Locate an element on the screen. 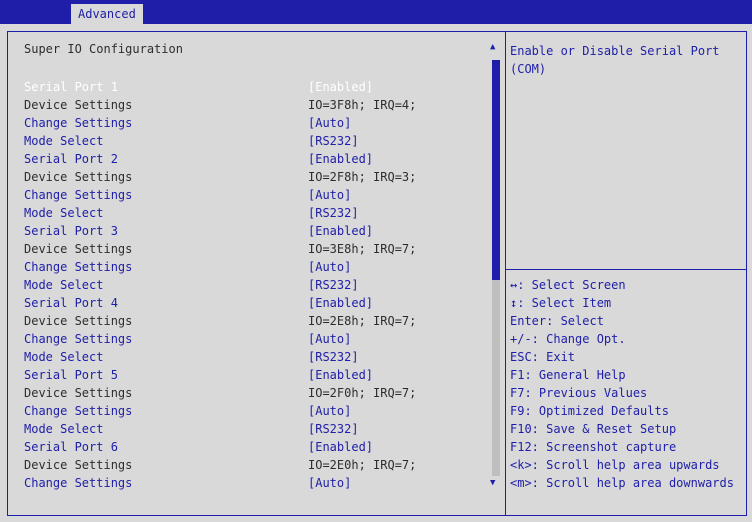  setting-label: Serial Port 3 is located at coordinates (71, 231).